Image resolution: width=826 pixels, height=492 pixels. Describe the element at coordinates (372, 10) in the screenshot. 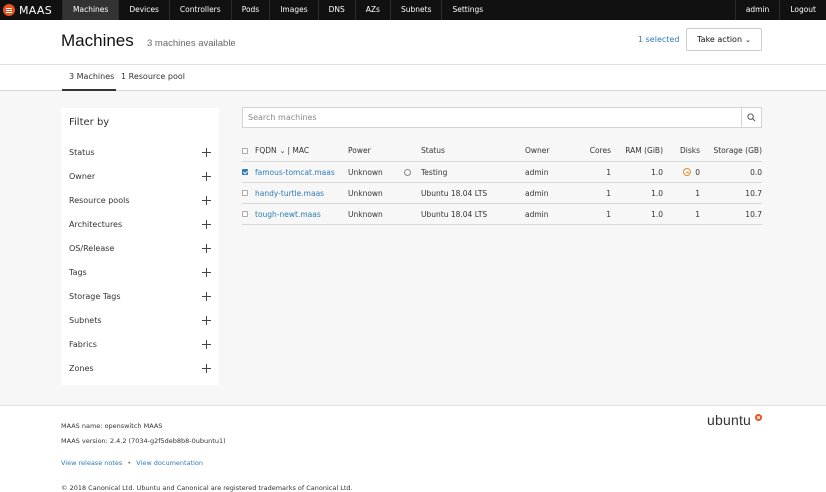

I see `nav-azs: AZs` at that location.